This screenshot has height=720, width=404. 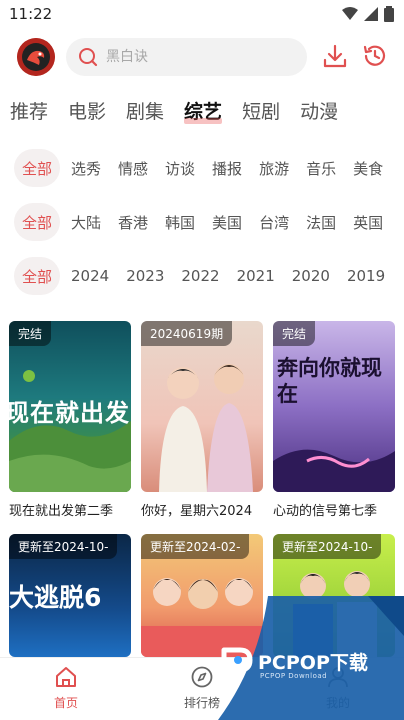 I want to click on wifi-icon, so click(x=350, y=13).